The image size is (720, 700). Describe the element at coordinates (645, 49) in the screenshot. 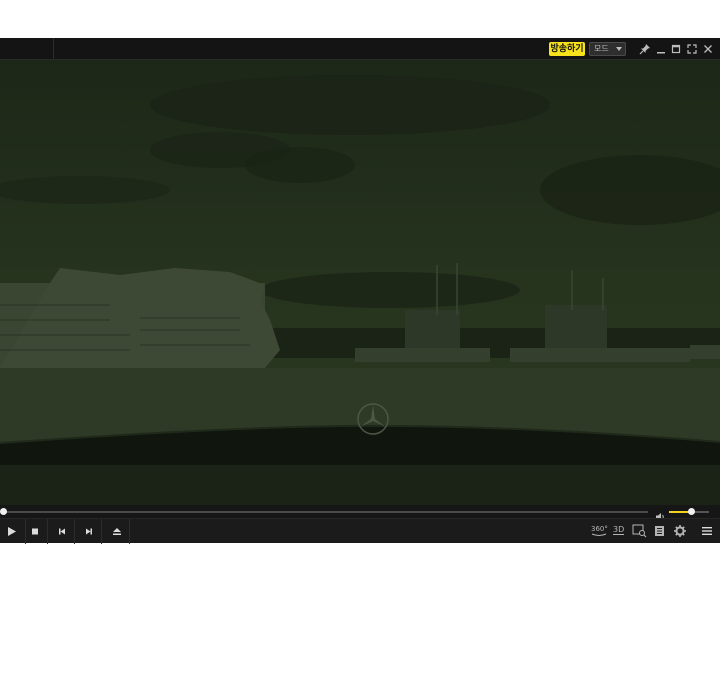

I see `pin-icon` at that location.